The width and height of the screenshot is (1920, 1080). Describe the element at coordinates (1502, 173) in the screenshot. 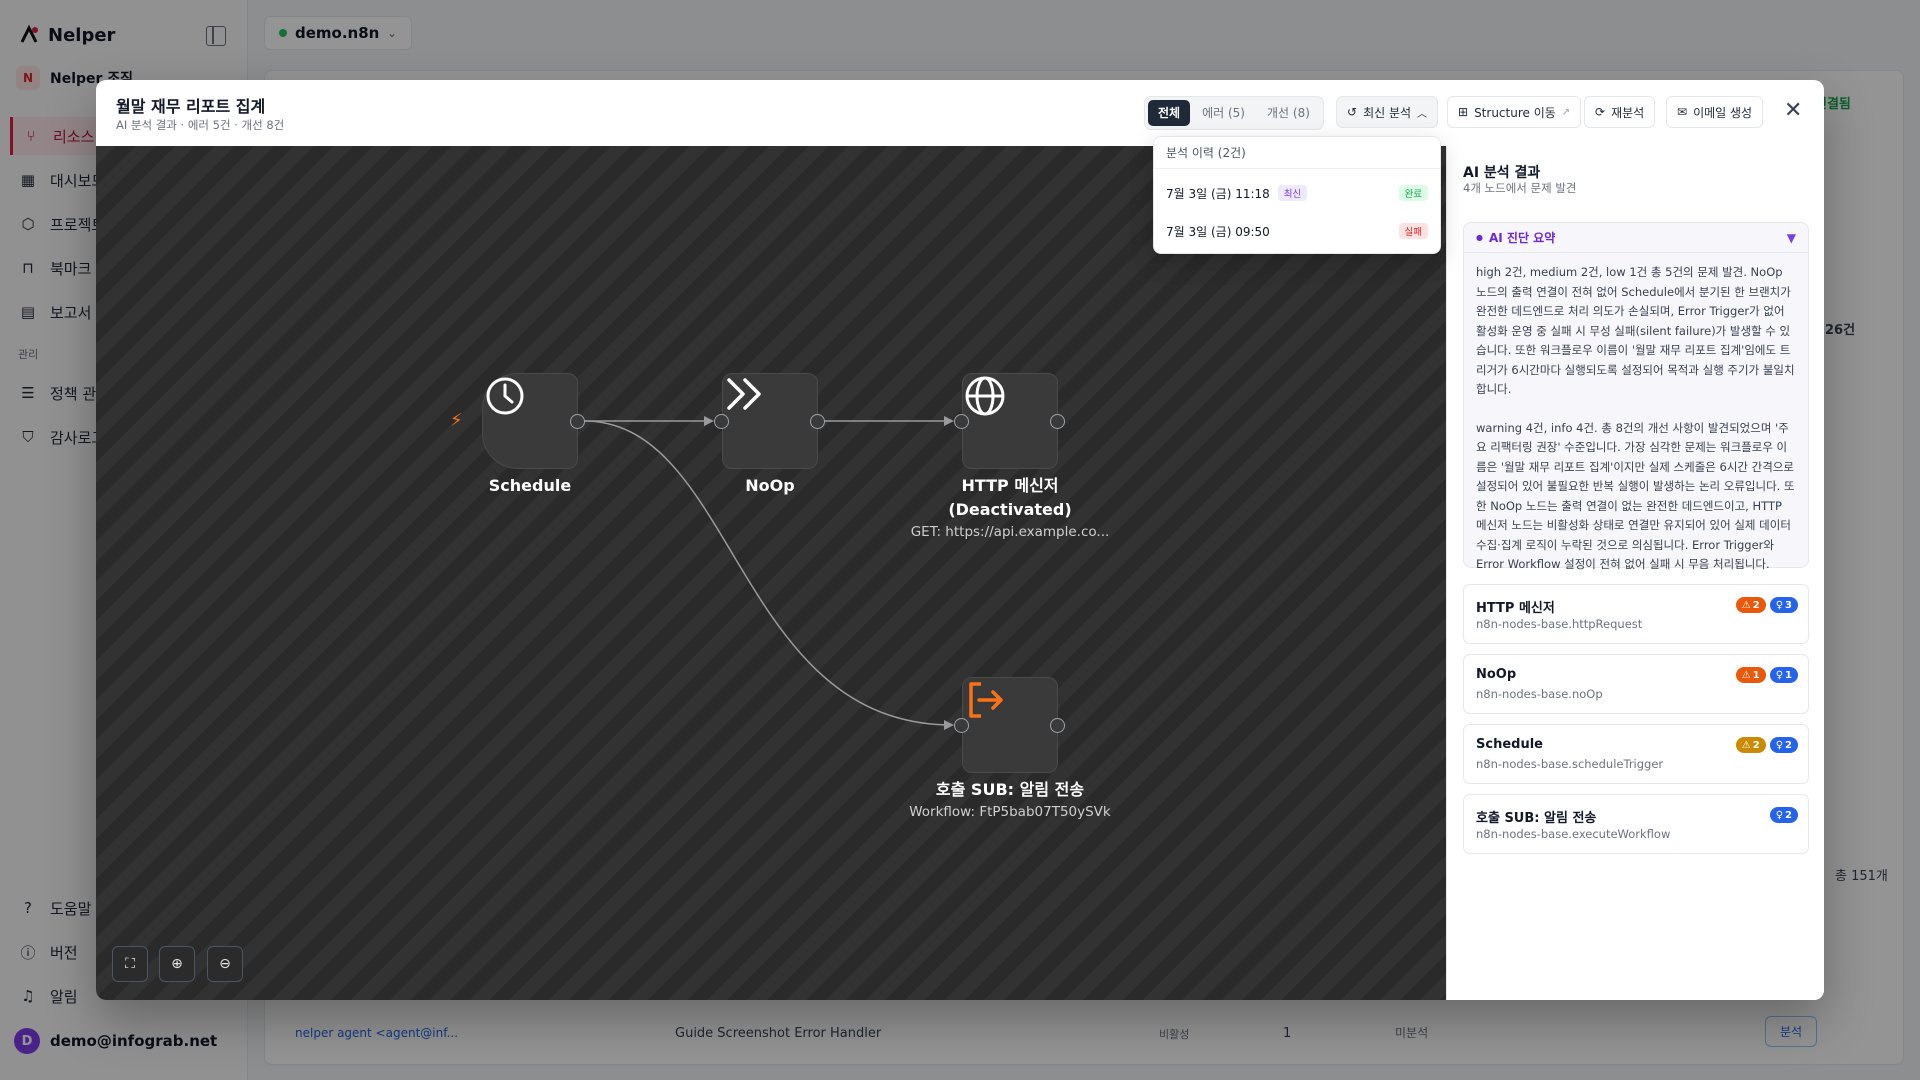

I see `panel-title: AI 분석 결과` at that location.